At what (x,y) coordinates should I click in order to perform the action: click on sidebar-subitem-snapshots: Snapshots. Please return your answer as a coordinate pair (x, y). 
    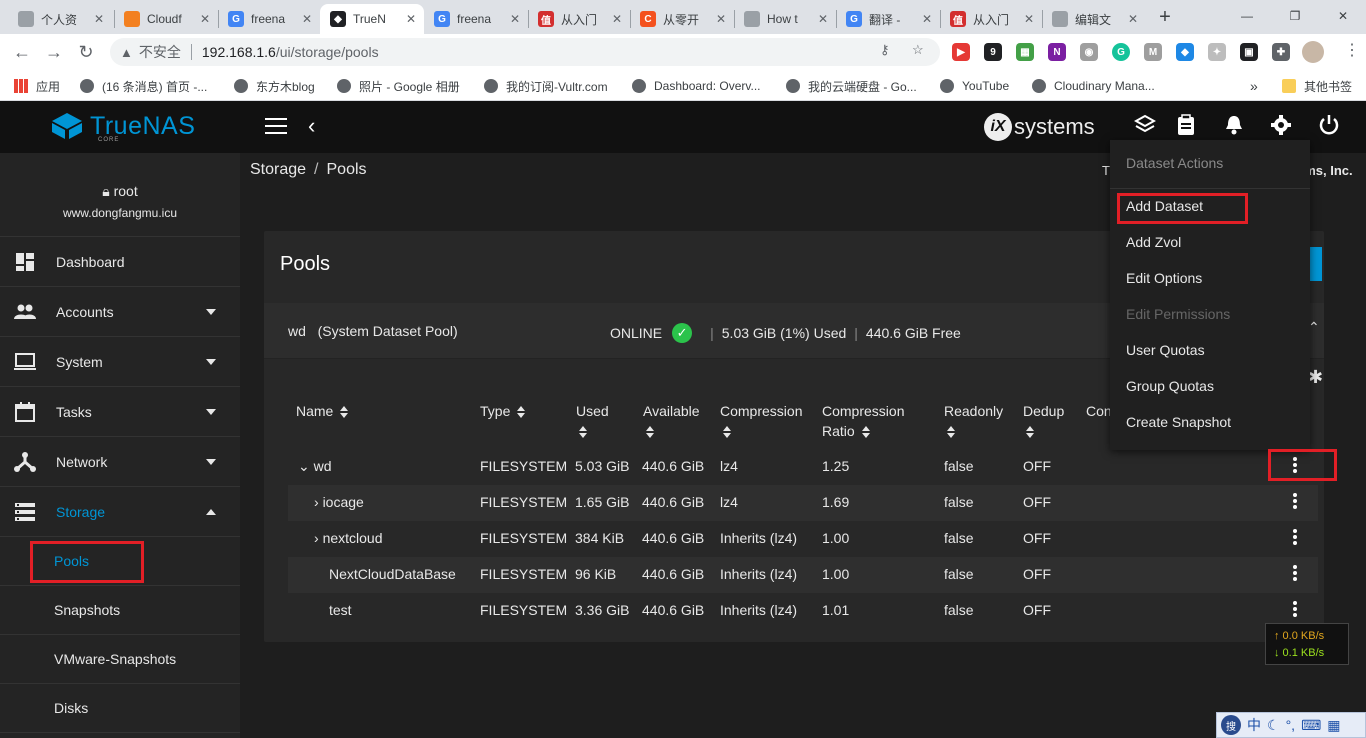
    Looking at the image, I should click on (120, 610).